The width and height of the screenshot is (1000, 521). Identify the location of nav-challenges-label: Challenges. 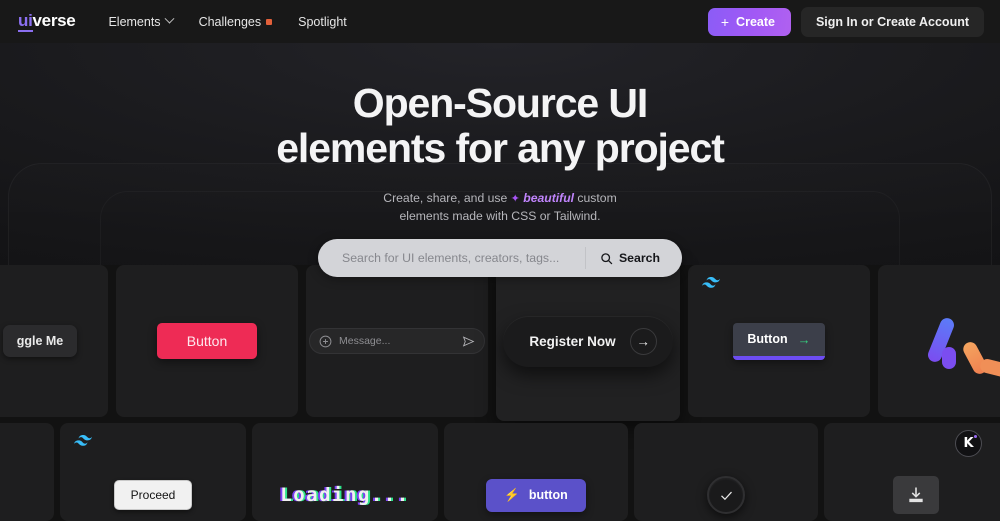
(230, 21).